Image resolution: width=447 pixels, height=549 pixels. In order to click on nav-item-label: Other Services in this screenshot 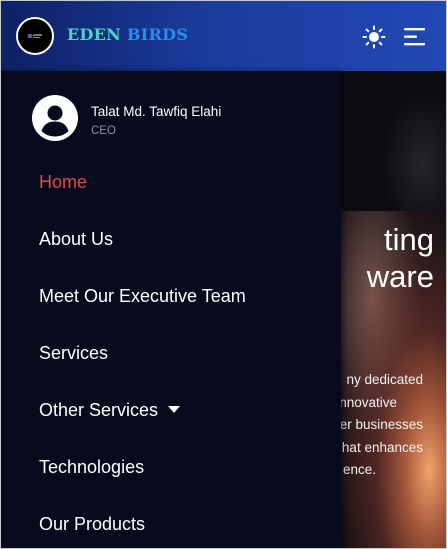, I will do `click(99, 410)`.